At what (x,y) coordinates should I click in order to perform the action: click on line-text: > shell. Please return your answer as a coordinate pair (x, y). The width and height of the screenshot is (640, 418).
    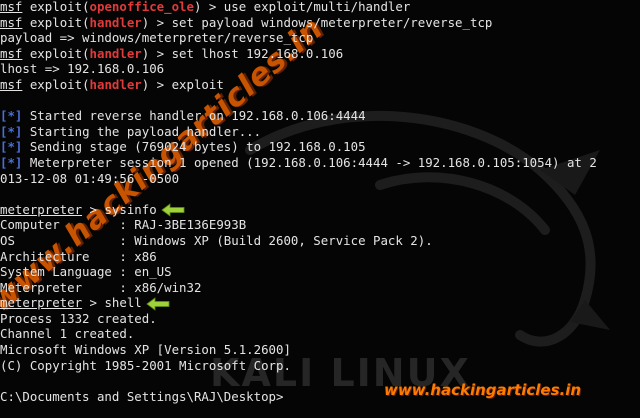
    Looking at the image, I should click on (112, 303).